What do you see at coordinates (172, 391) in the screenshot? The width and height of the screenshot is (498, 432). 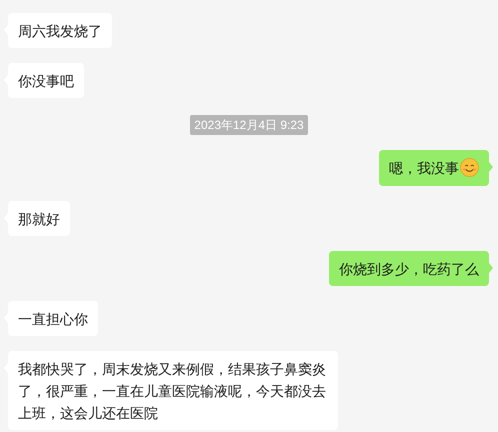 I see `message-text: 我都快哭了，周末发烧又来例假，结果孩子鼻窦炎了，很严重，一直在儿童医院输液呢，今天都没去上班，这会儿还在医院` at bounding box center [172, 391].